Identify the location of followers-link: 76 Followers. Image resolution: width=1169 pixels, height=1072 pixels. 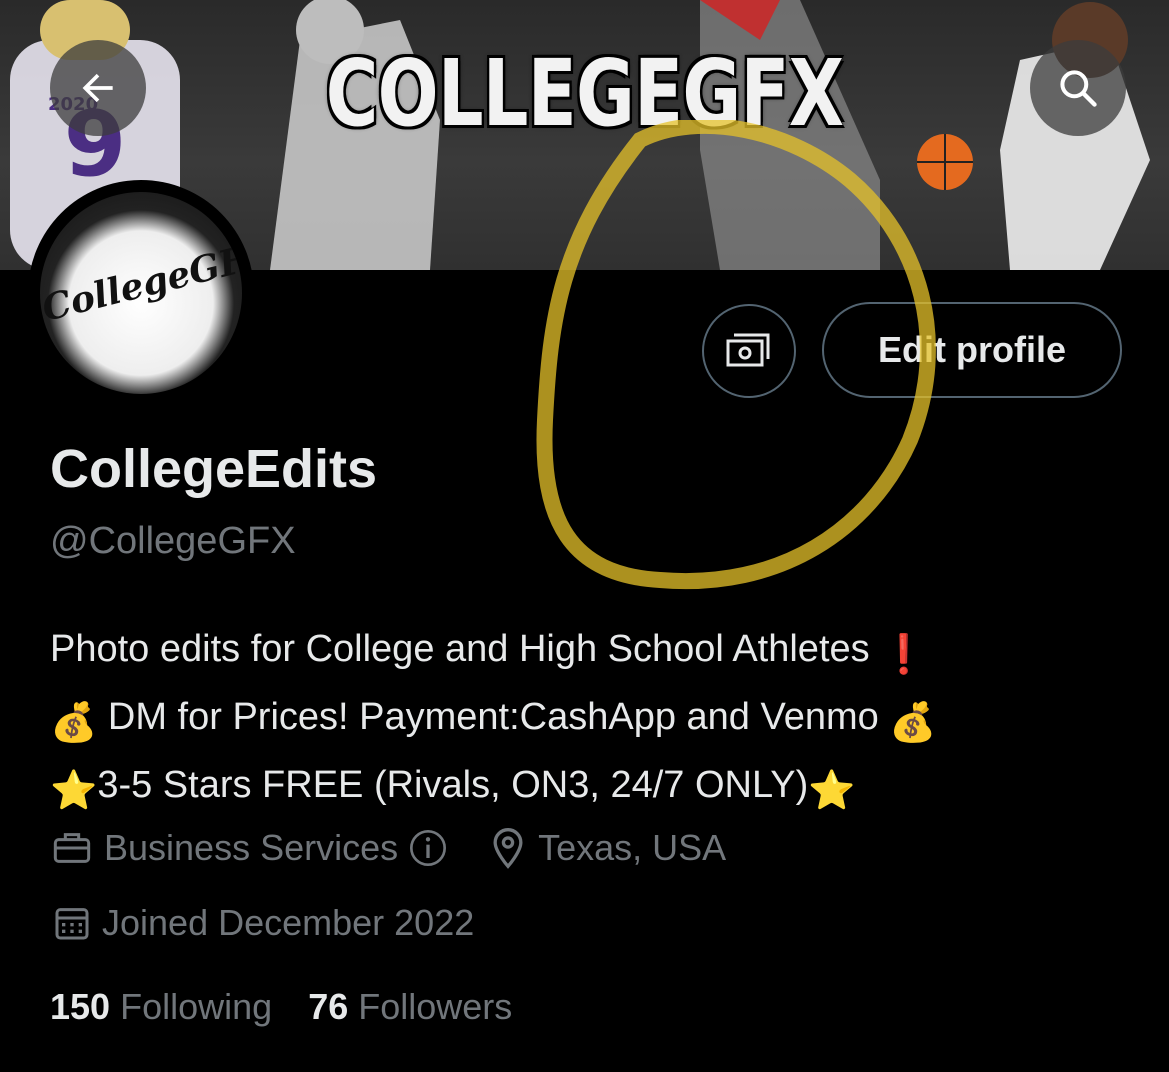
(410, 1006).